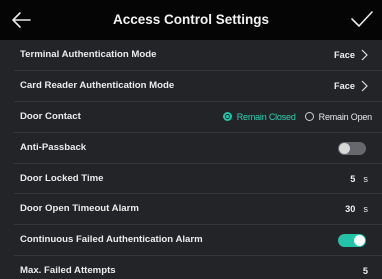 The height and width of the screenshot is (279, 382). I want to click on remain-open-option: Remain Open, so click(338, 116).